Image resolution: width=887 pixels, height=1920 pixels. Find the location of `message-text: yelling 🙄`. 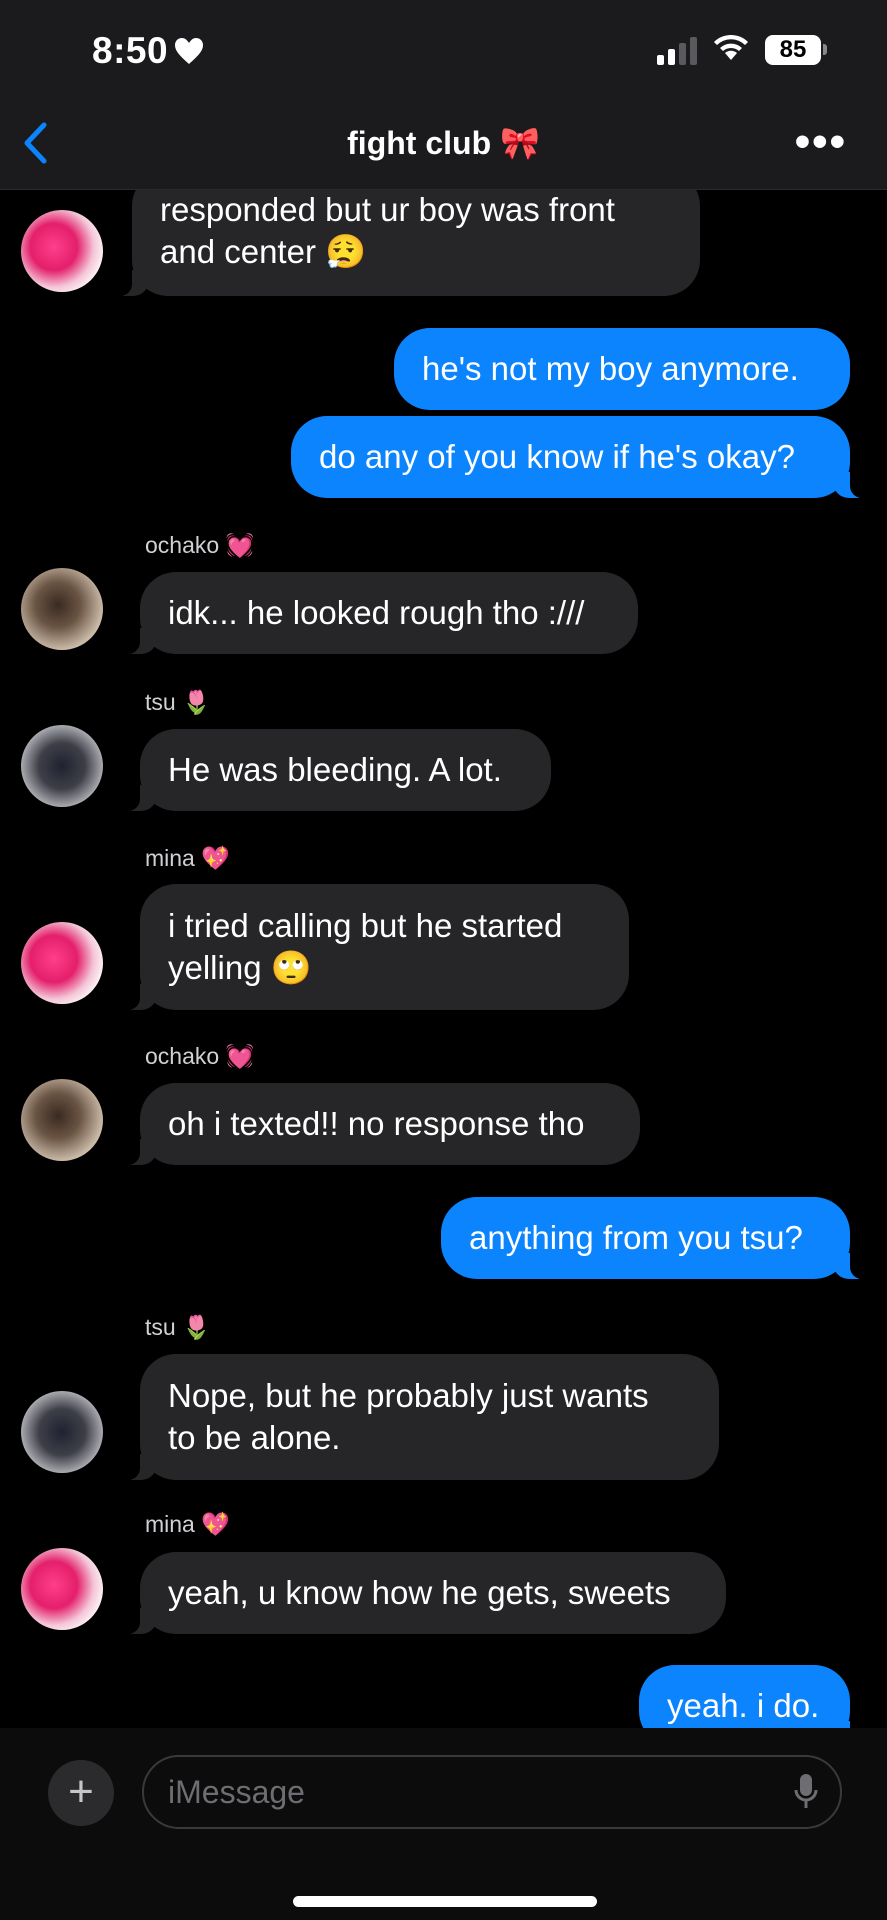

message-text: yelling 🙄 is located at coordinates (240, 967).